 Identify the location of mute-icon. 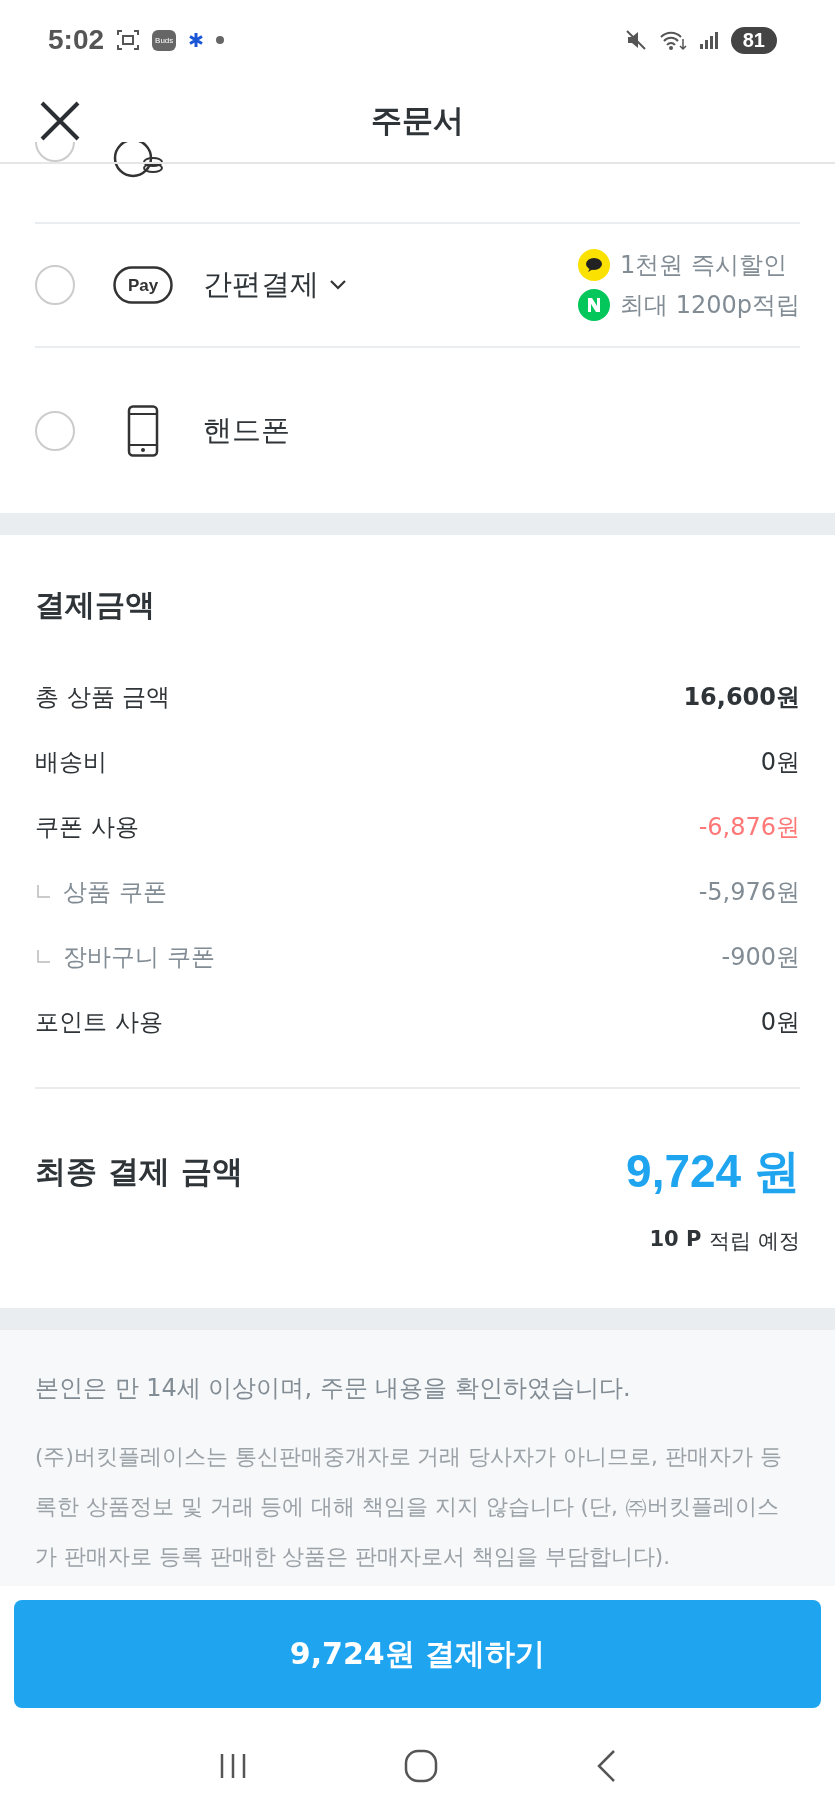
(635, 40).